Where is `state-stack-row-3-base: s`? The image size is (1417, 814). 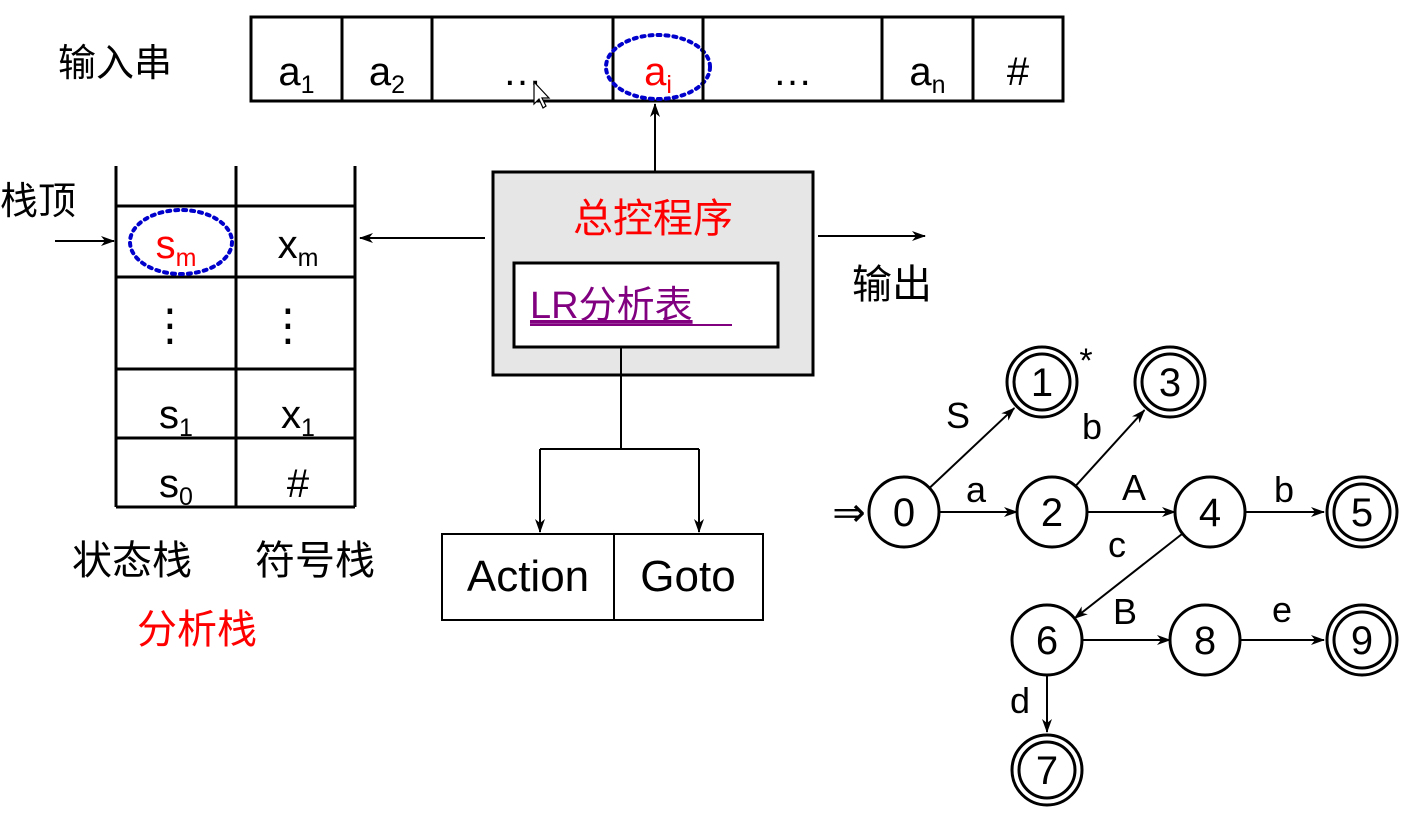
state-stack-row-3-base: s is located at coordinates (169, 484).